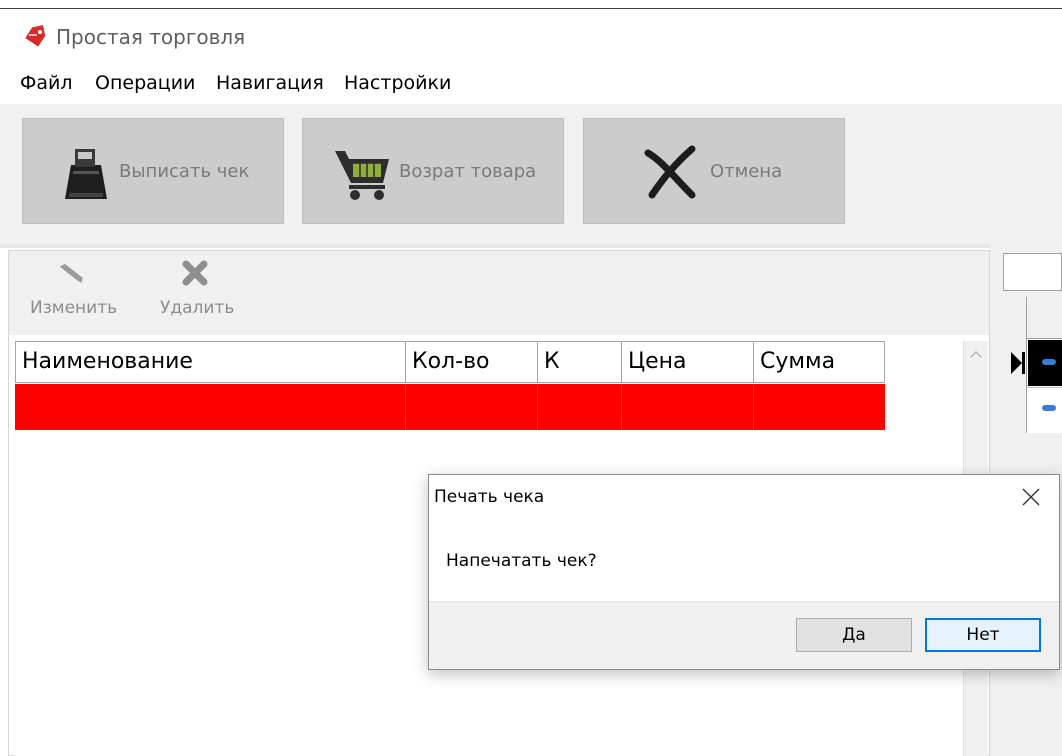 This screenshot has width=1062, height=756. Describe the element at coordinates (531, 246) in the screenshot. I see `toolbar-separator` at that location.